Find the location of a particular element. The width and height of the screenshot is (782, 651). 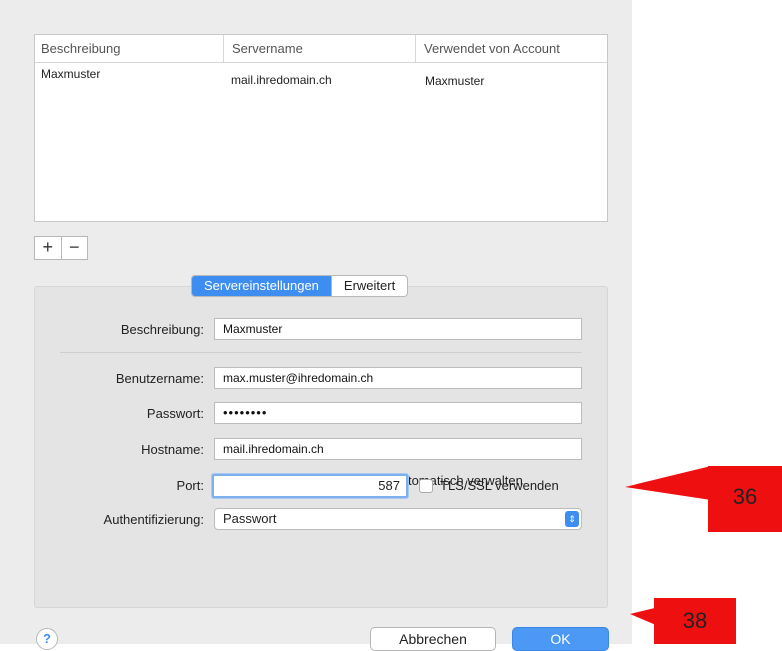

username-label: Benutzername: is located at coordinates (159, 378).